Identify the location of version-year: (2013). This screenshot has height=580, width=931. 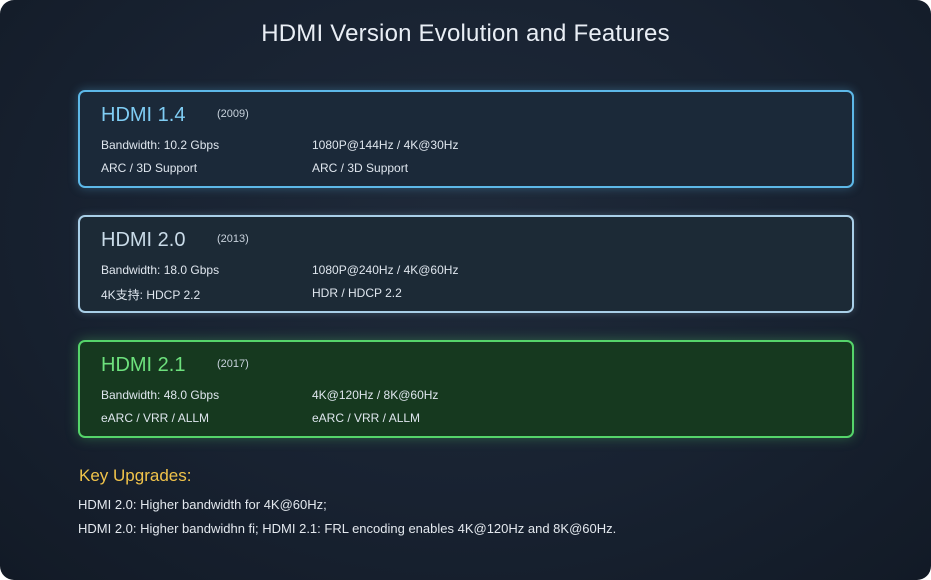
(233, 239).